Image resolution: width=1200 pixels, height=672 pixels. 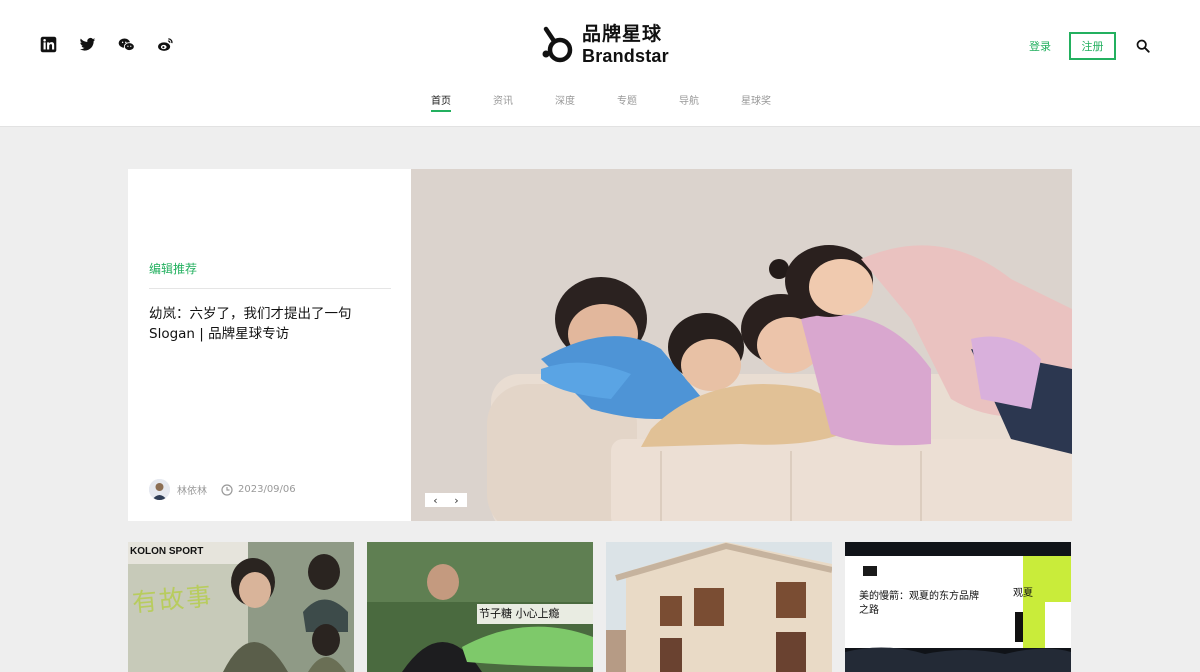 What do you see at coordinates (627, 102) in the screenshot?
I see `nav-item-topics: 专题` at bounding box center [627, 102].